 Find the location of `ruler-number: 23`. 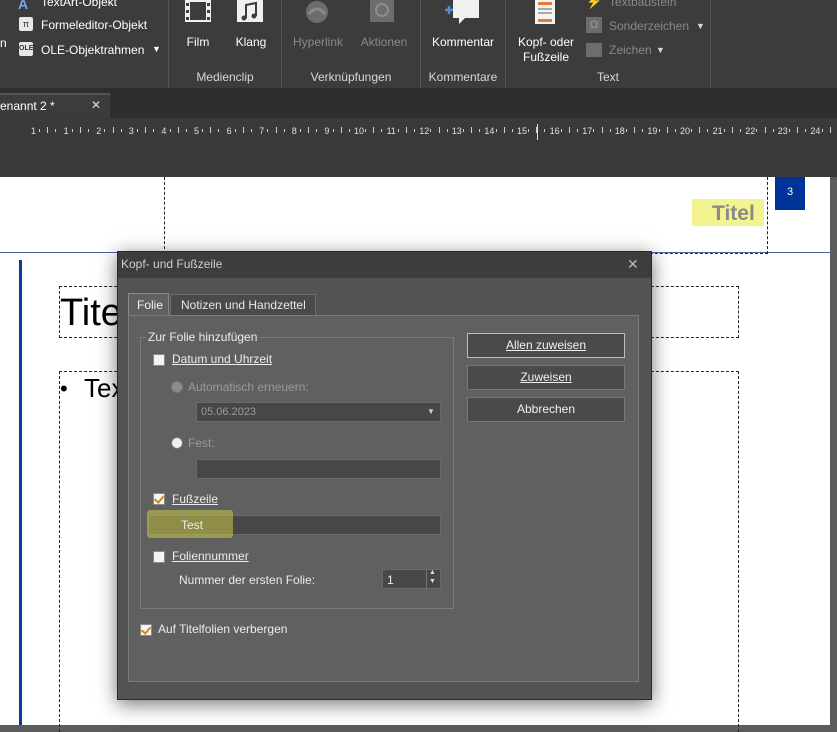

ruler-number: 23 is located at coordinates (782, 131).